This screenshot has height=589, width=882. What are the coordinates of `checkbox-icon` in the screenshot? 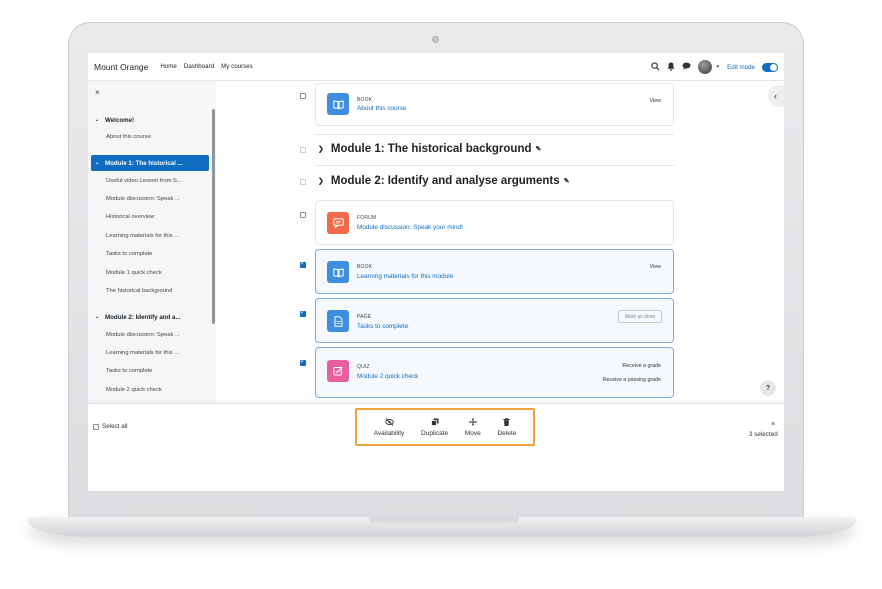 It's located at (96, 426).